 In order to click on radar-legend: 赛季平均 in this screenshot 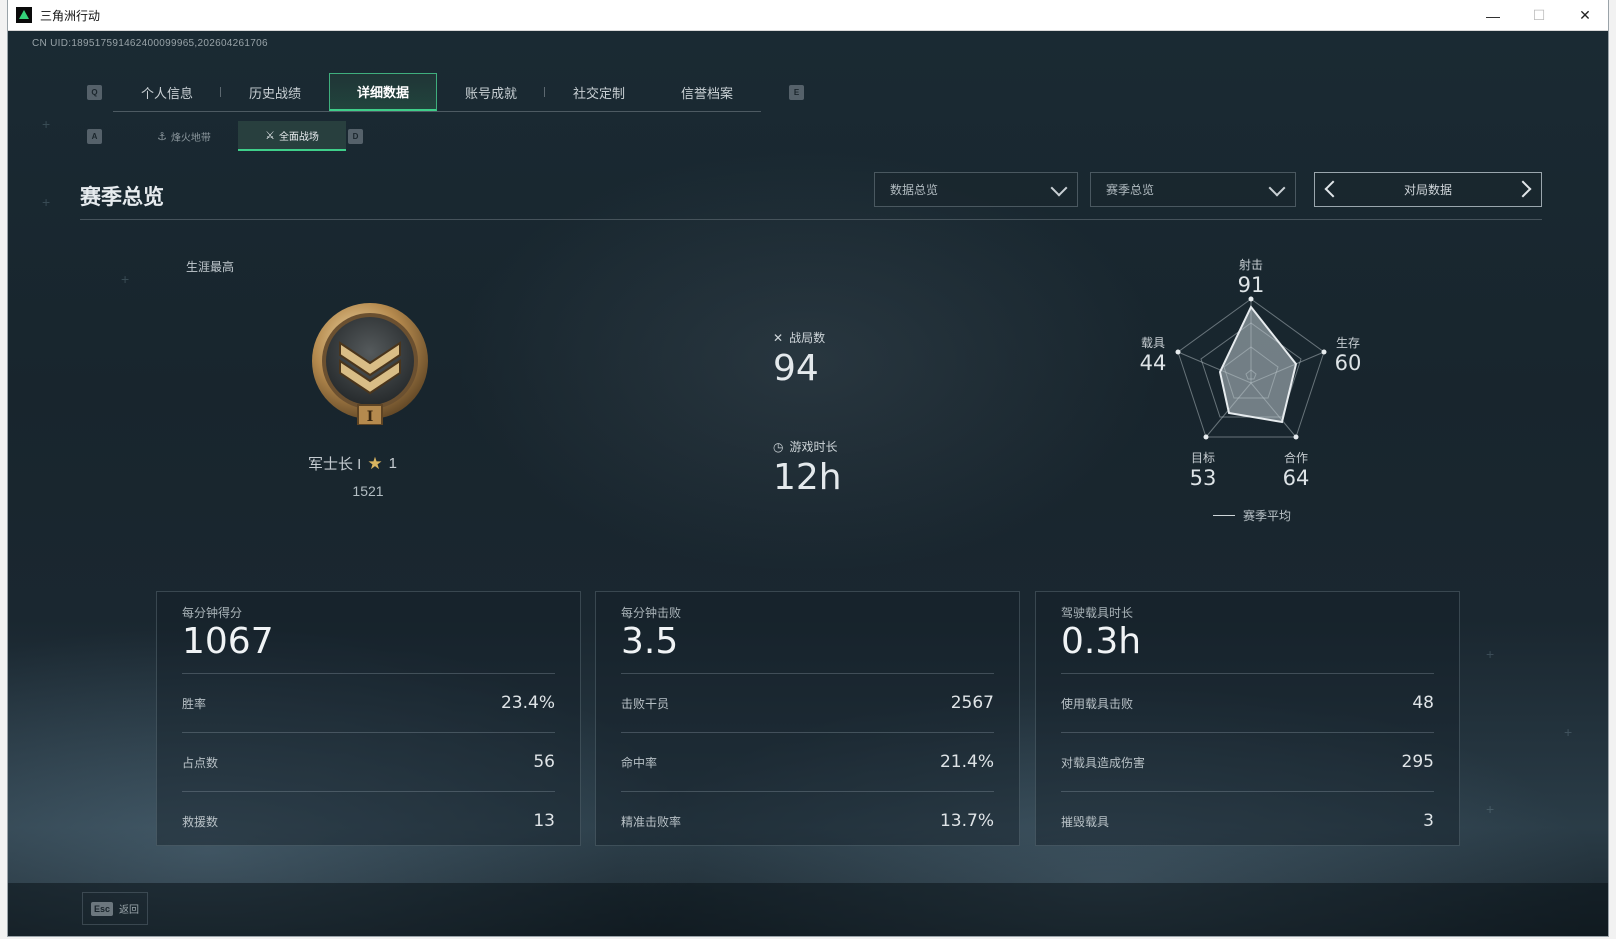, I will do `click(1252, 515)`.